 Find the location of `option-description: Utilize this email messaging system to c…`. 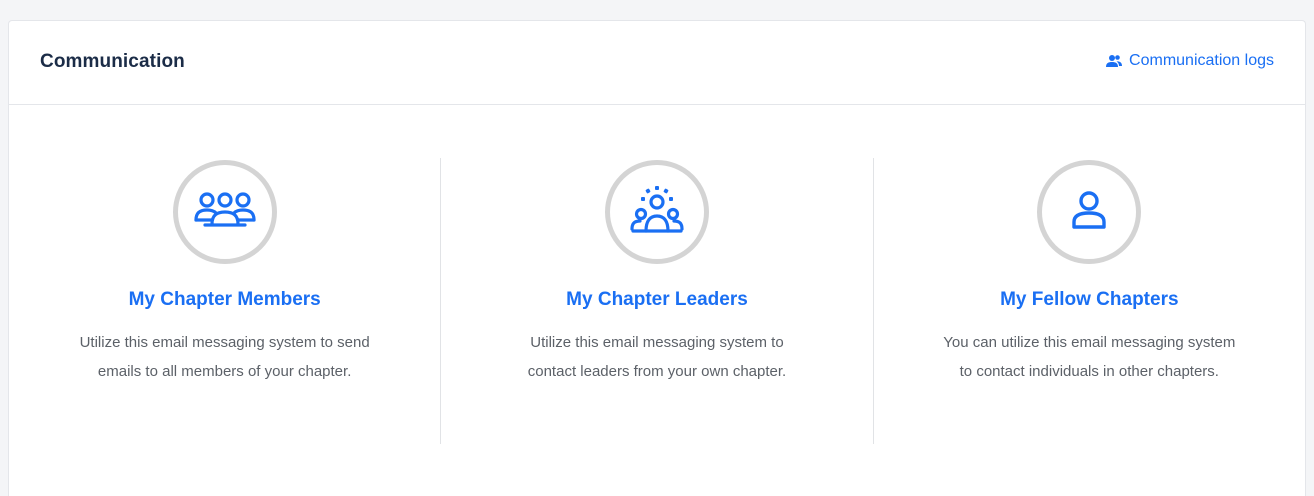

option-description: Utilize this email messaging system to c… is located at coordinates (657, 357).